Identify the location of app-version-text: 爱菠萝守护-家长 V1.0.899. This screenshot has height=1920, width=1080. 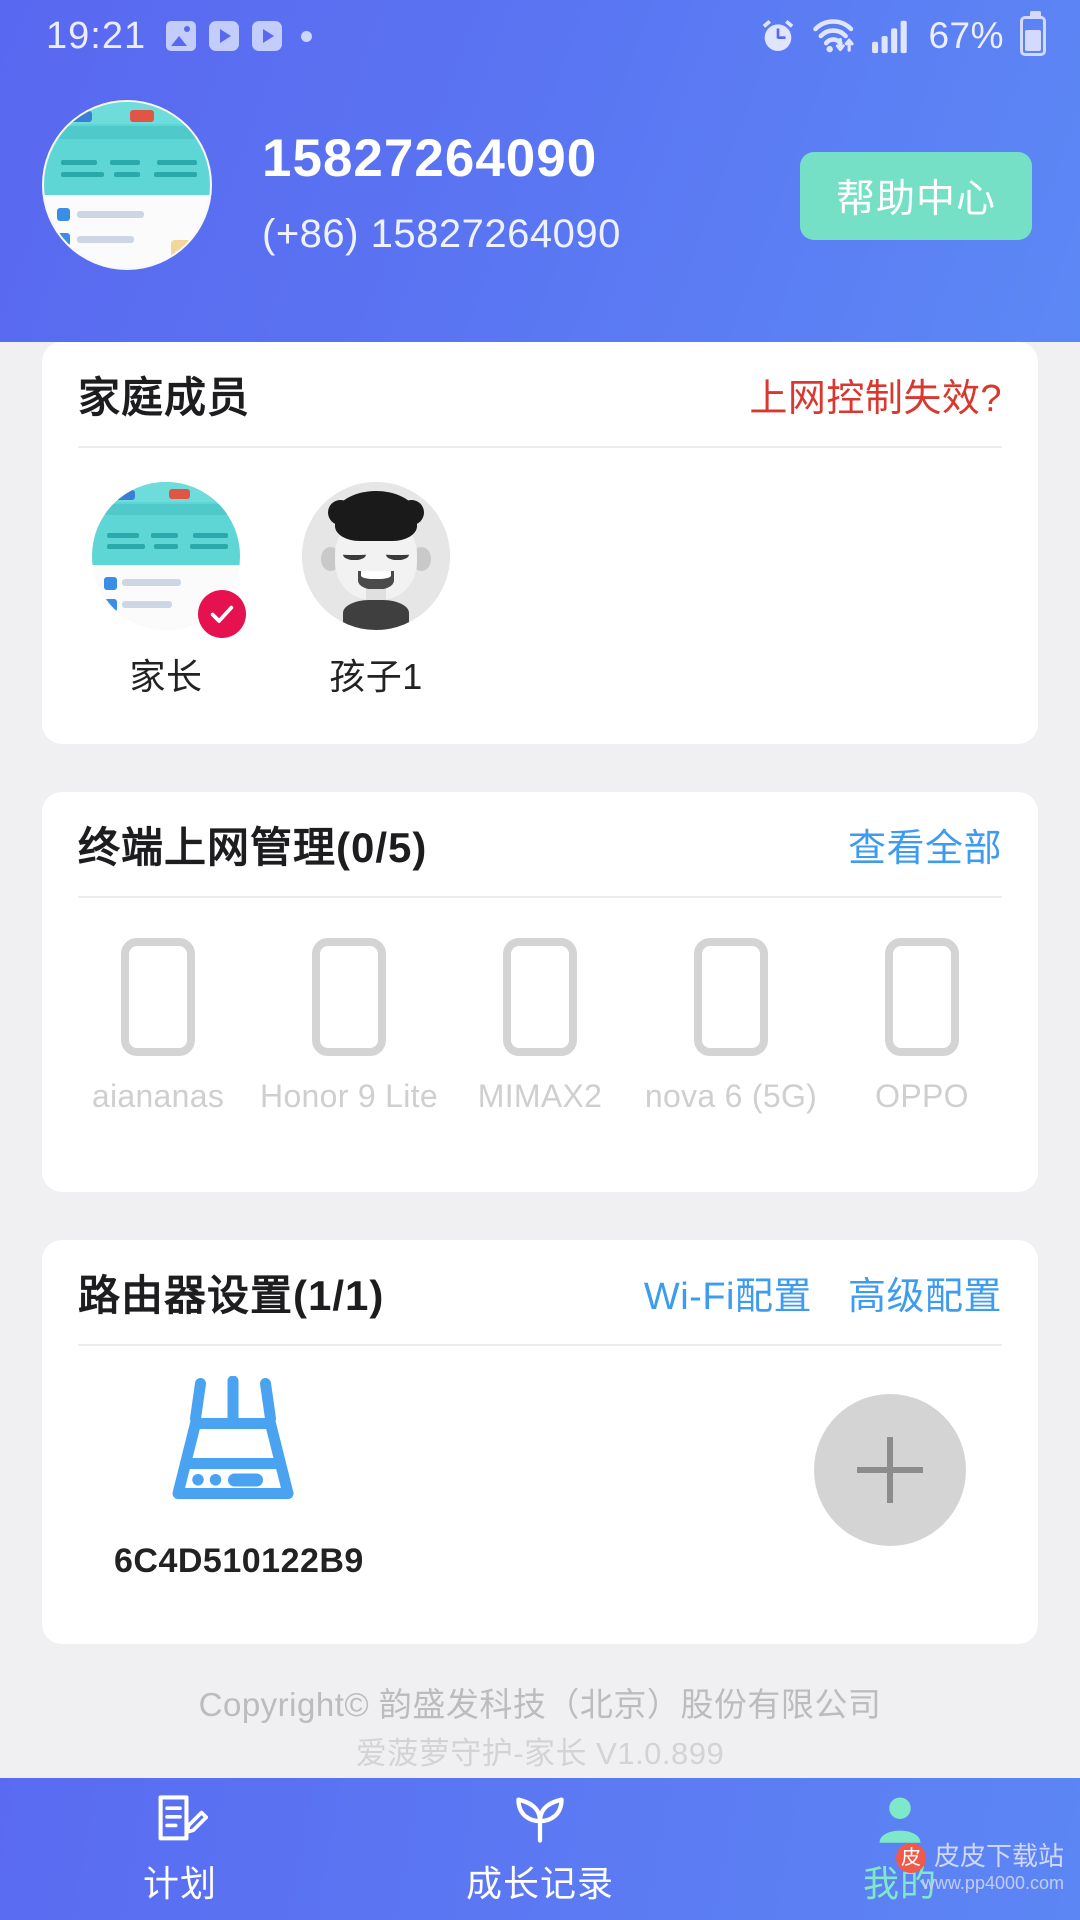
(540, 1753).